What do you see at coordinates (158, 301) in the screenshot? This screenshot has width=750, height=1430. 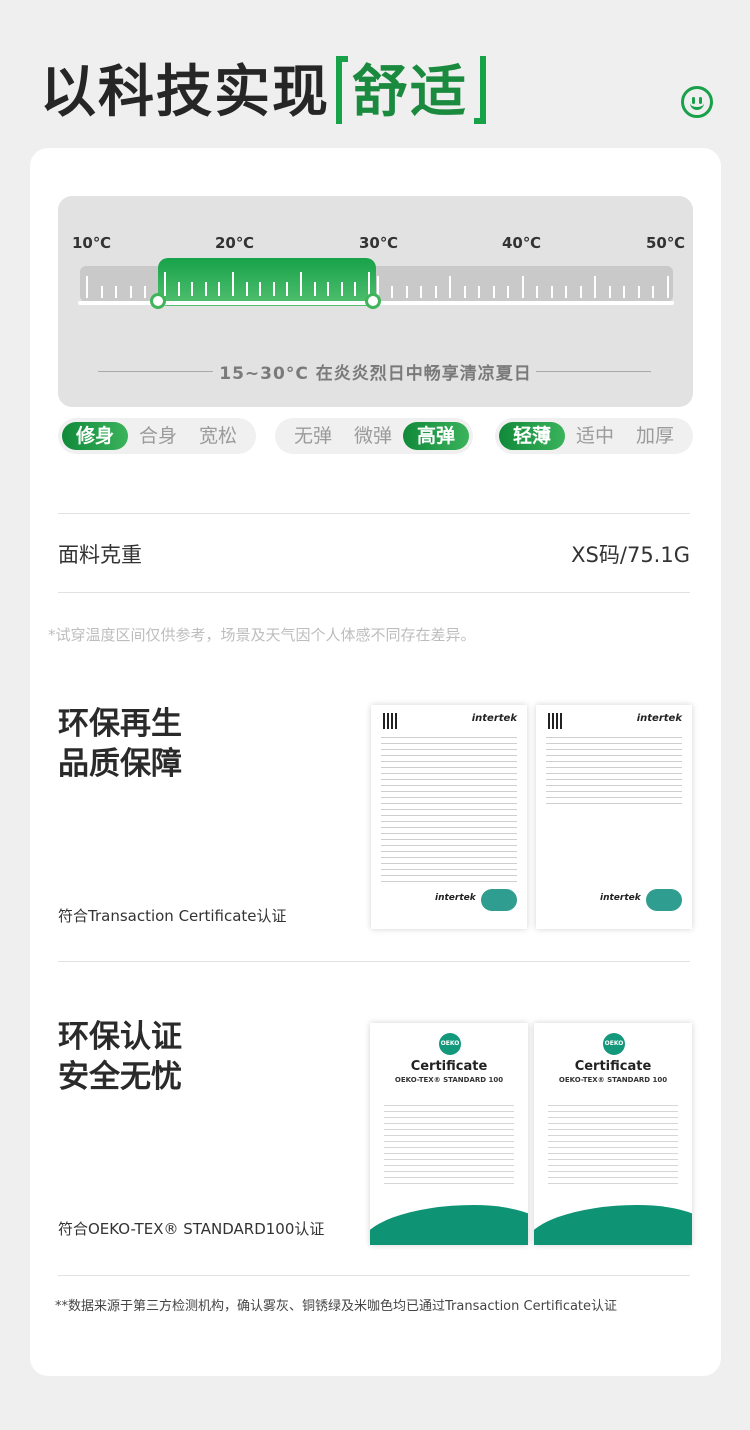 I see `range-start-handle` at bounding box center [158, 301].